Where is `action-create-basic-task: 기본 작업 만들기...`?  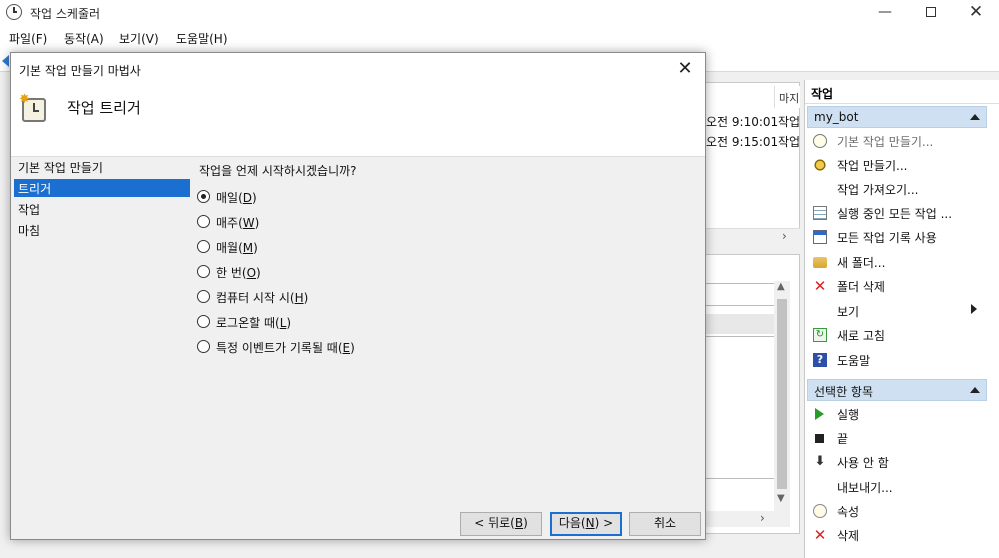 action-create-basic-task: 기본 작업 만들기... is located at coordinates (896, 141).